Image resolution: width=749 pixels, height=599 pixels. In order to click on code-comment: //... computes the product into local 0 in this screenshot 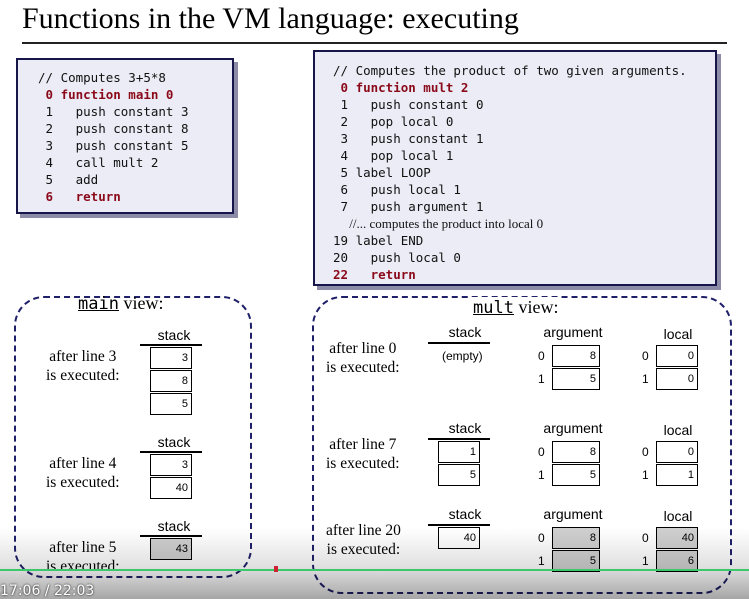, I will do `click(438, 223)`.